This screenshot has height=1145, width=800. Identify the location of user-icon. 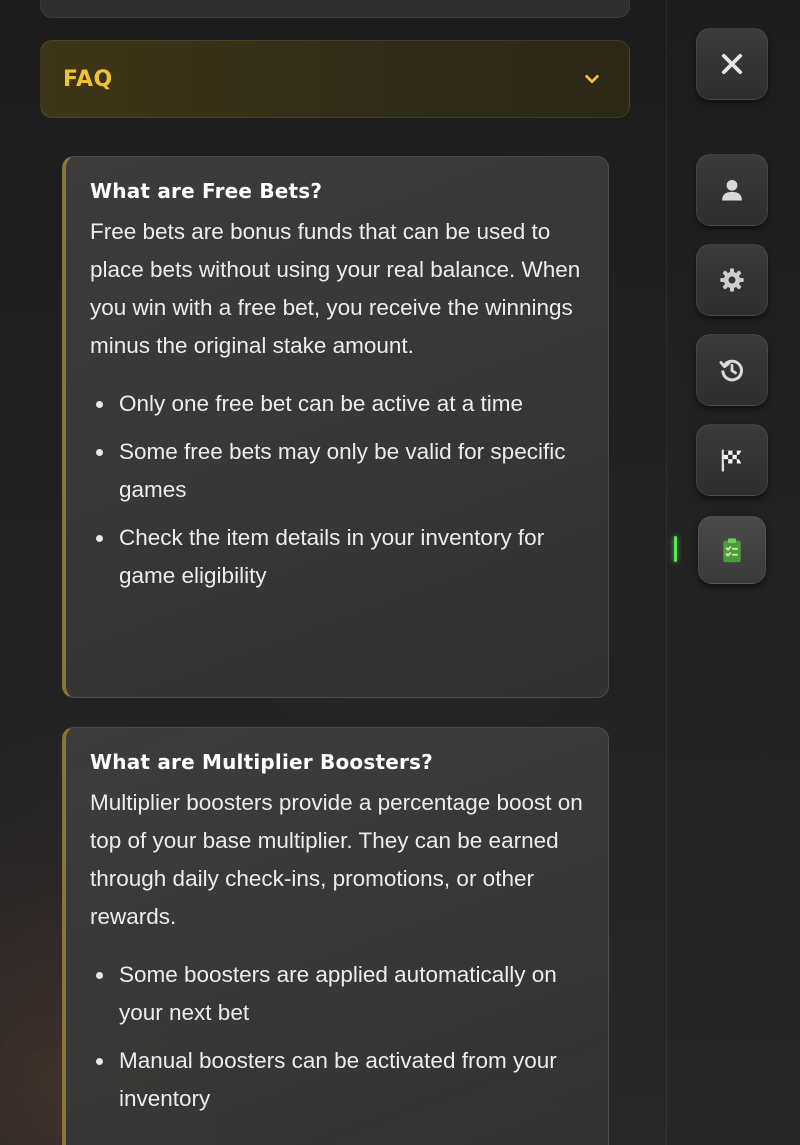
(732, 190).